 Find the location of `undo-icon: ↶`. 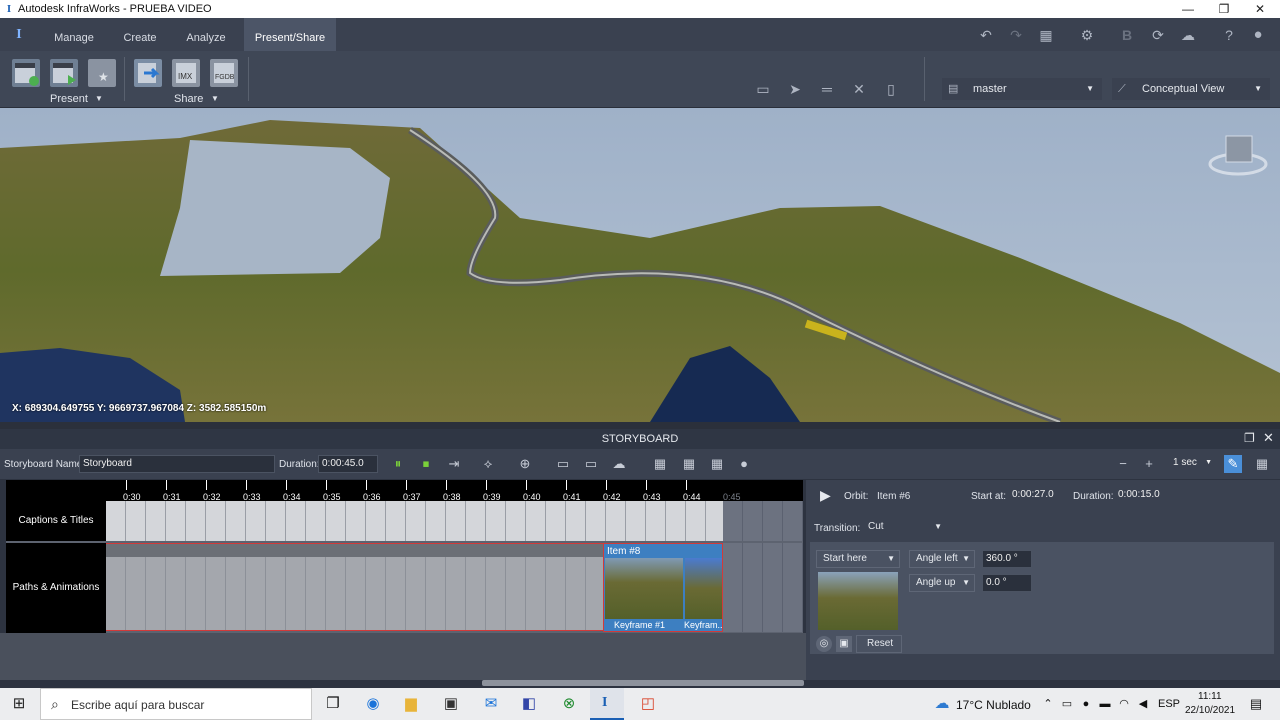

undo-icon: ↶ is located at coordinates (986, 35).